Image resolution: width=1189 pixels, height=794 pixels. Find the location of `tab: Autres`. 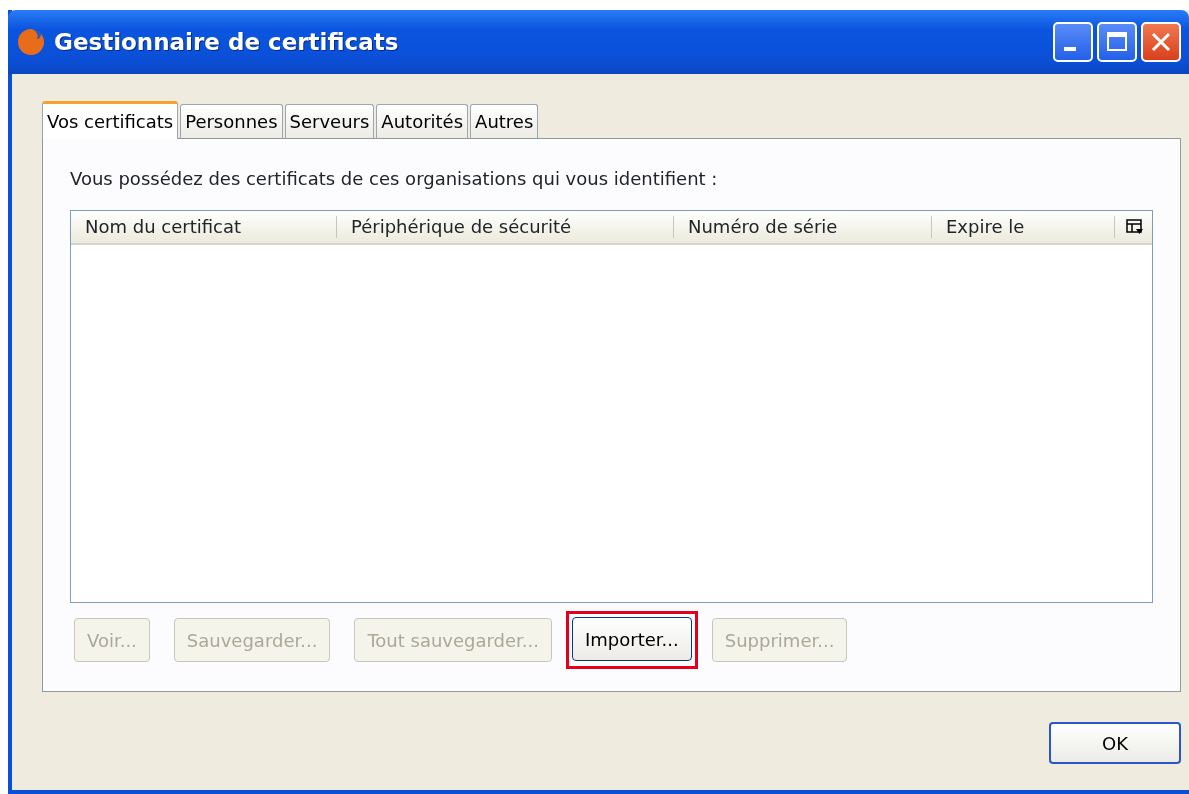

tab: Autres is located at coordinates (504, 121).